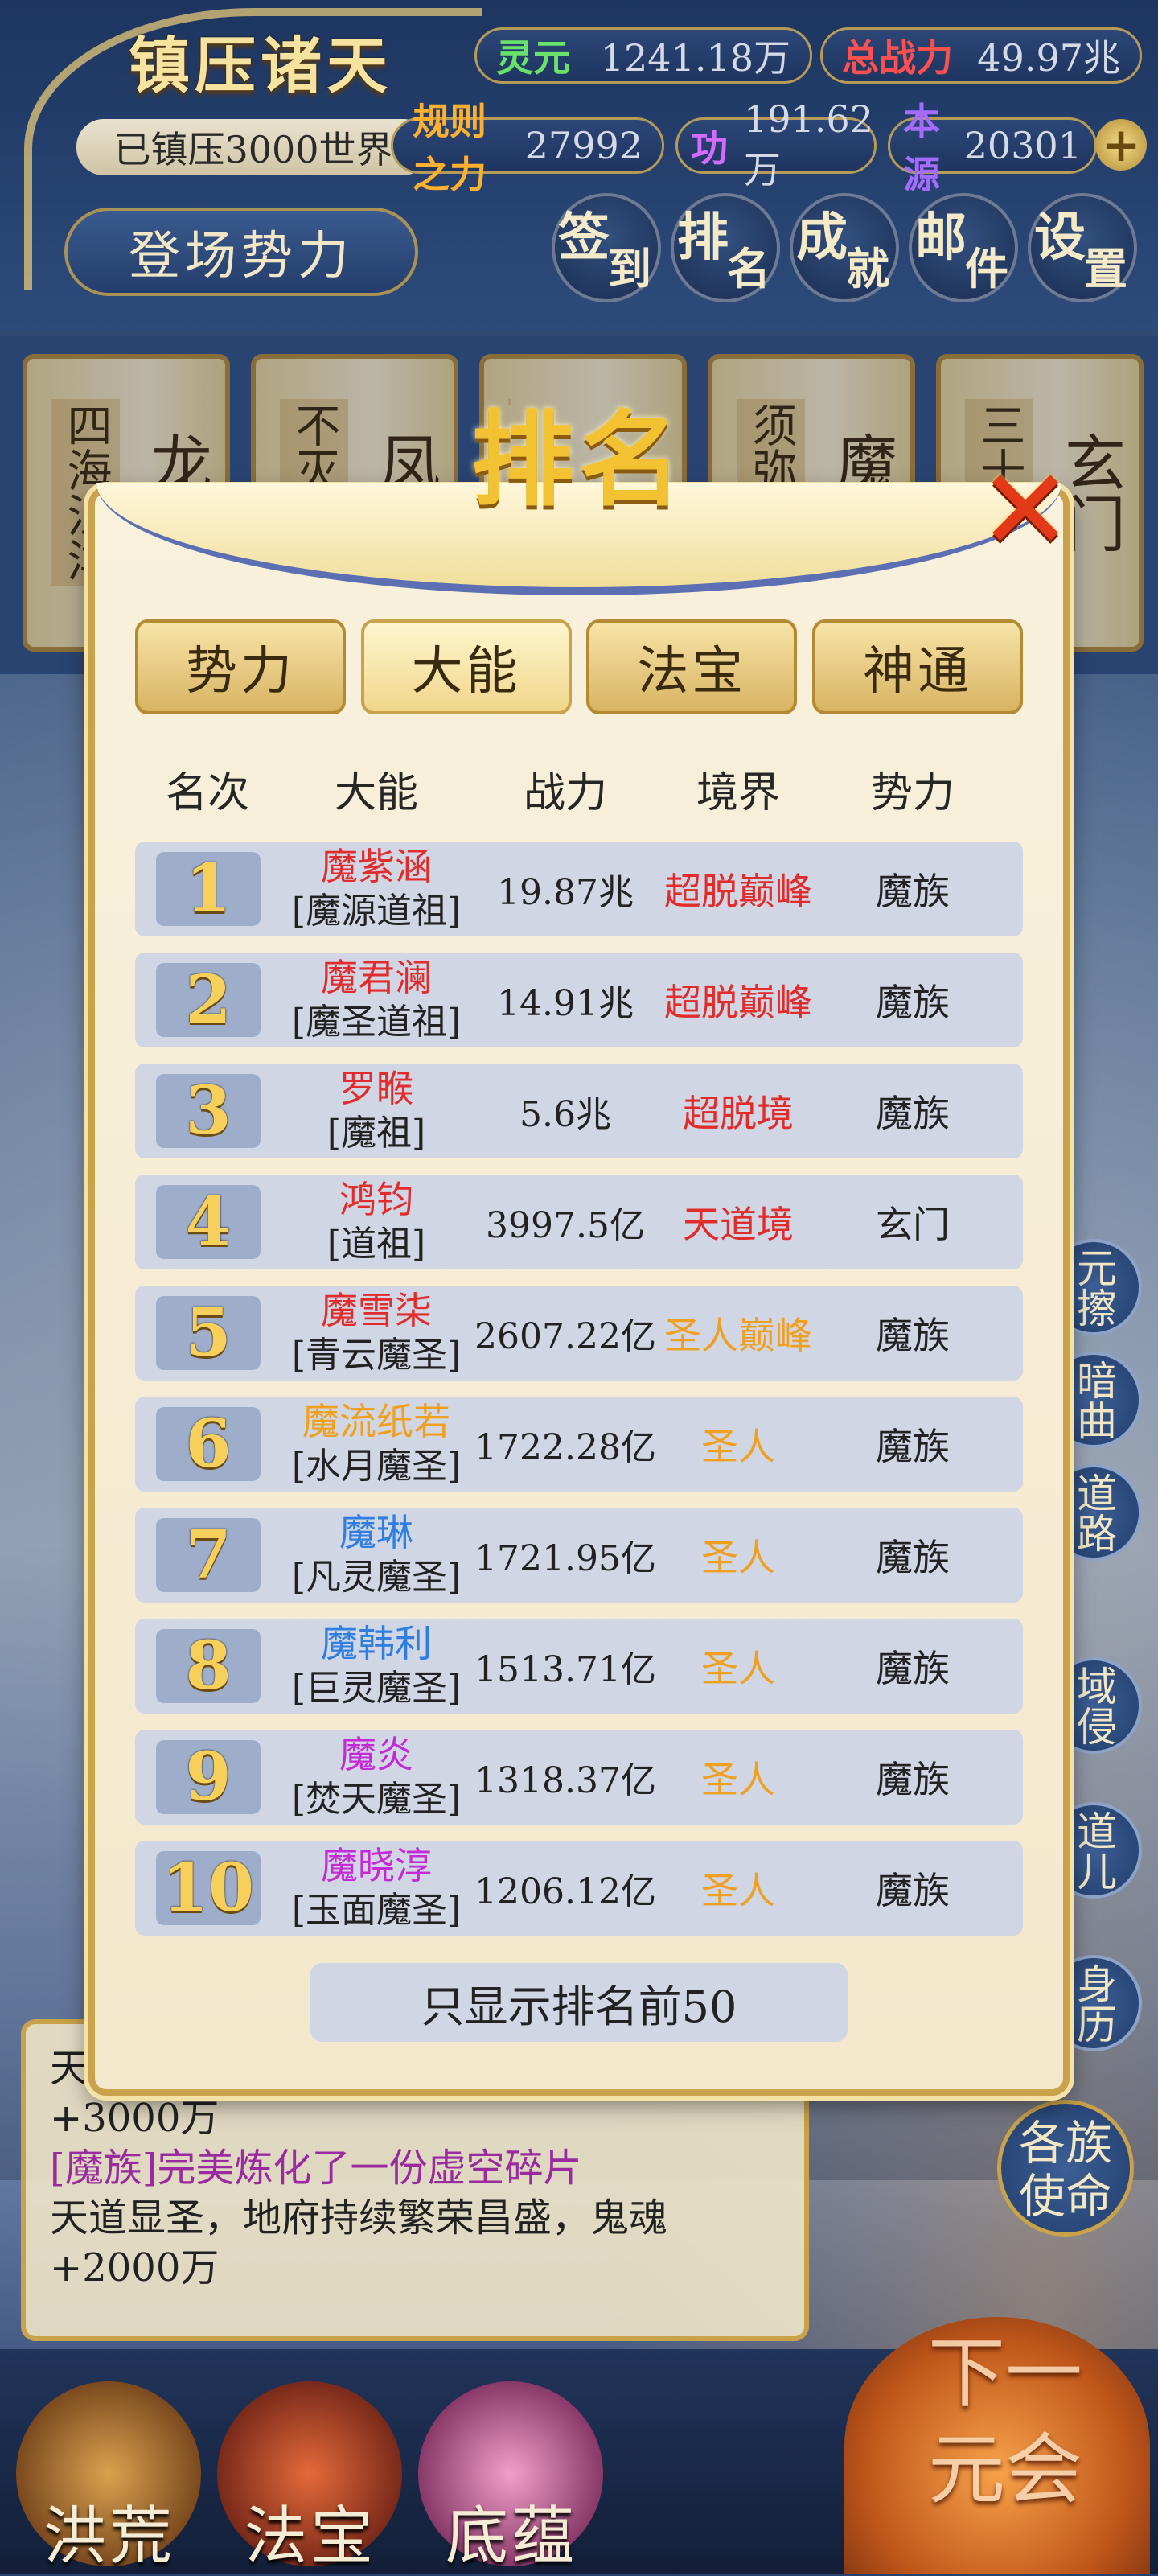  Describe the element at coordinates (376, 1111) in the screenshot. I see `name-cell: 罗睺 [魔祖]` at that location.